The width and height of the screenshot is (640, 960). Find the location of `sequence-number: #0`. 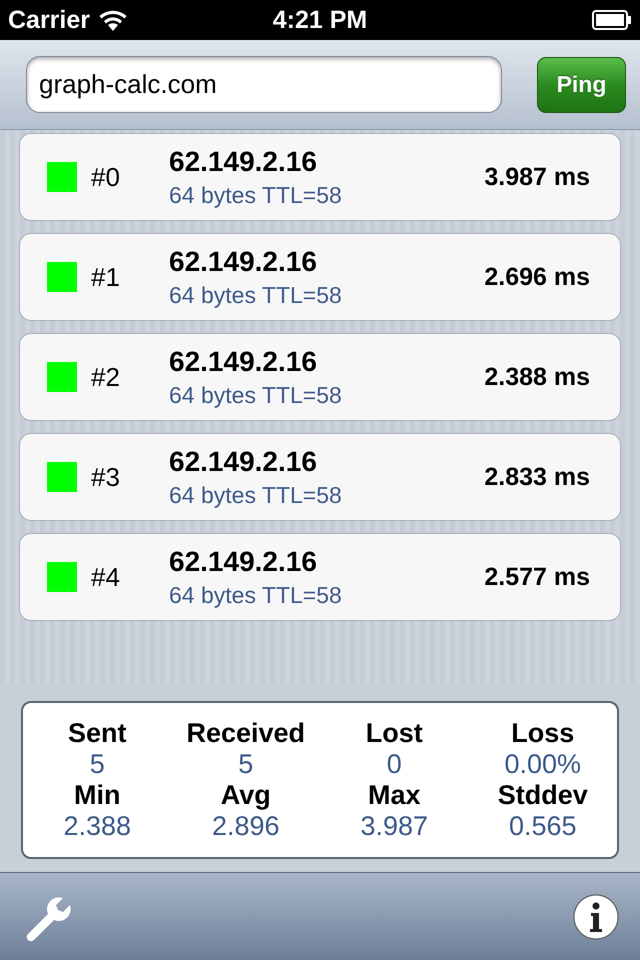

sequence-number: #0 is located at coordinates (105, 177).